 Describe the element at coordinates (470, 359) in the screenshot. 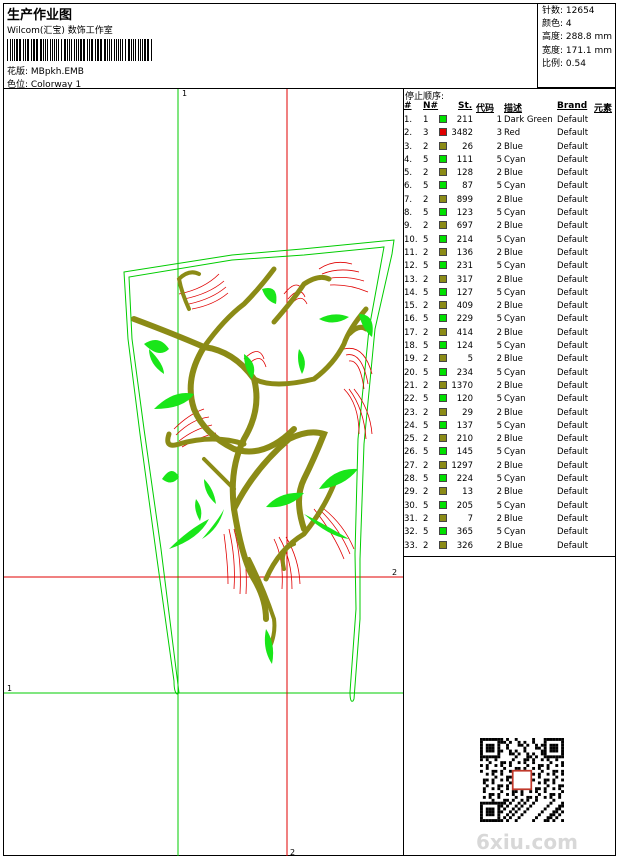

I see `row-stitches: 5` at that location.